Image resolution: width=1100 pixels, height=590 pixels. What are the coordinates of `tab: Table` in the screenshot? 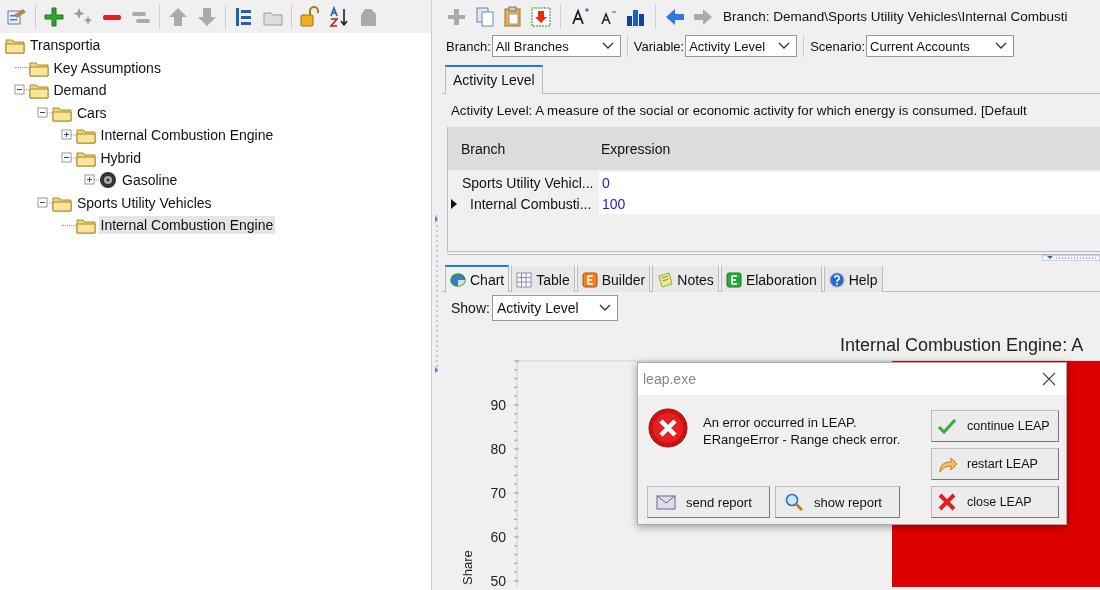 It's located at (543, 278).